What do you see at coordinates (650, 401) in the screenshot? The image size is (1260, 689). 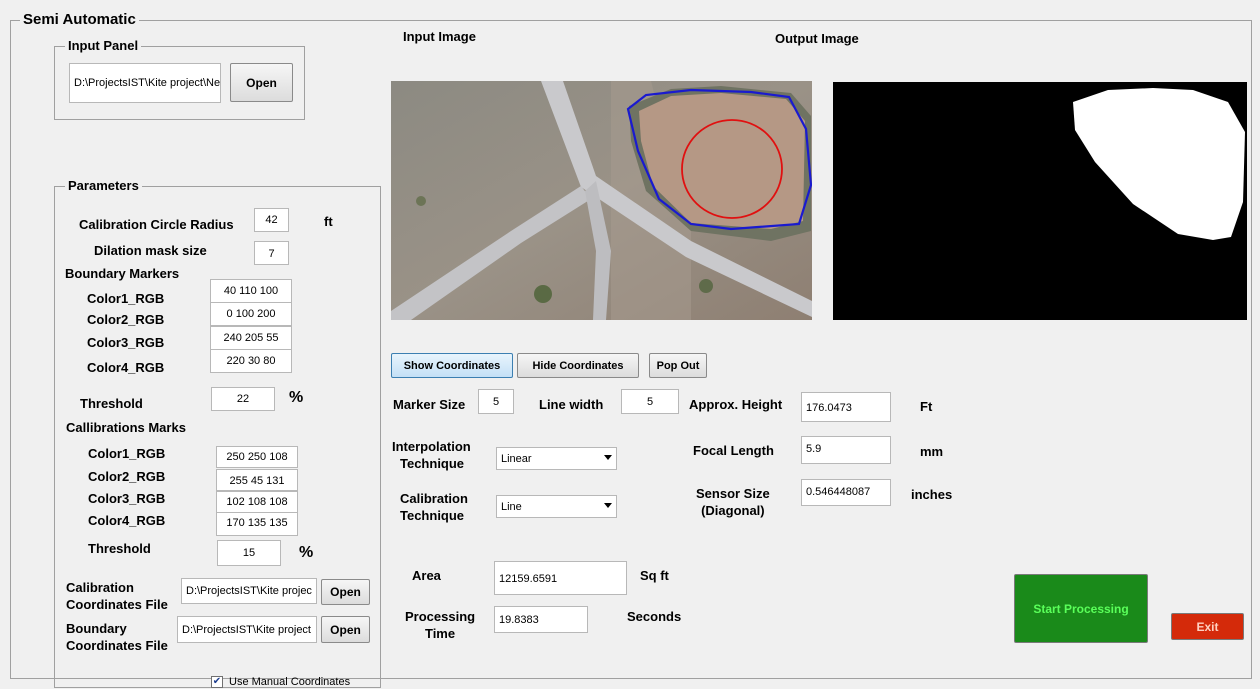 I see `line-width-field: 5` at bounding box center [650, 401].